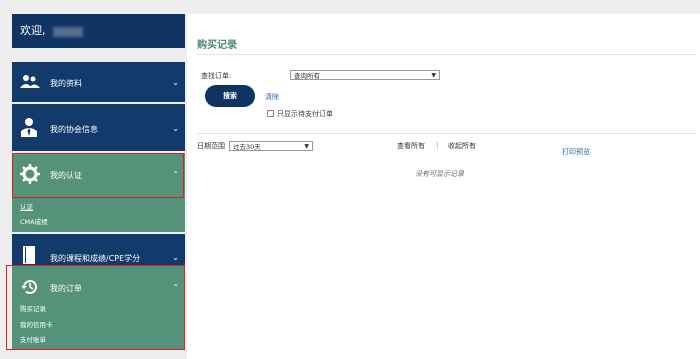  I want to click on sidebar-item-profile: 我的资料 ⌄, so click(98, 82).